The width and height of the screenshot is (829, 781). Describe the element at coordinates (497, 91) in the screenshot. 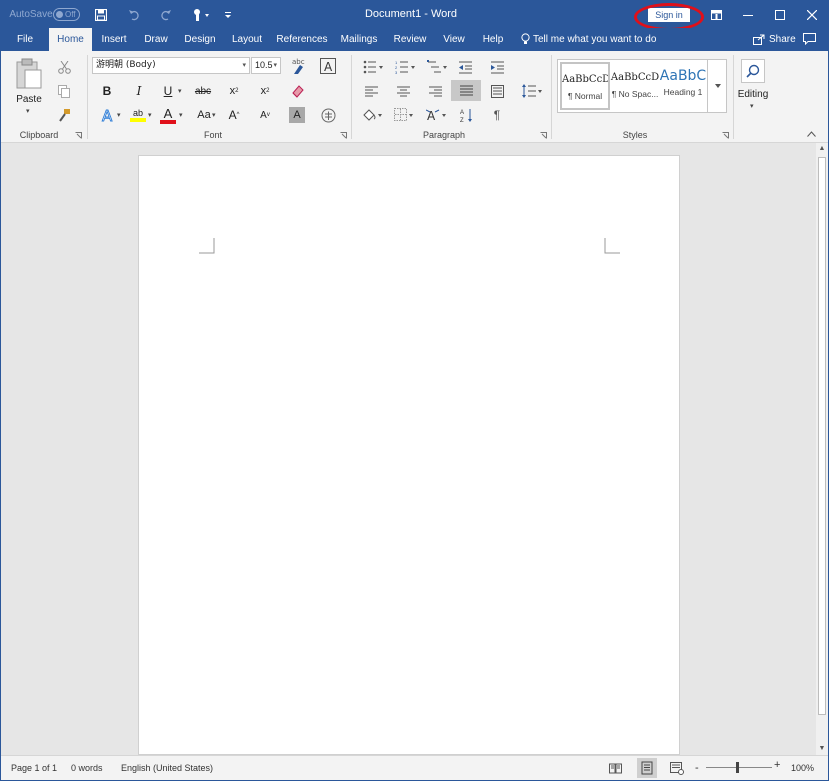

I see `distributed-button` at that location.